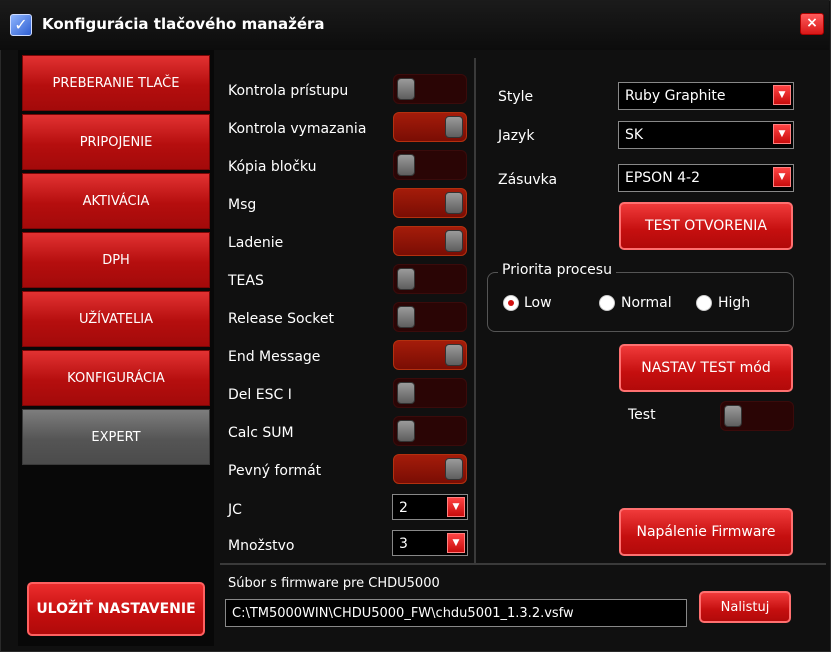 This screenshot has height=652, width=831. I want to click on sidebar-item-label: DPH, so click(116, 260).